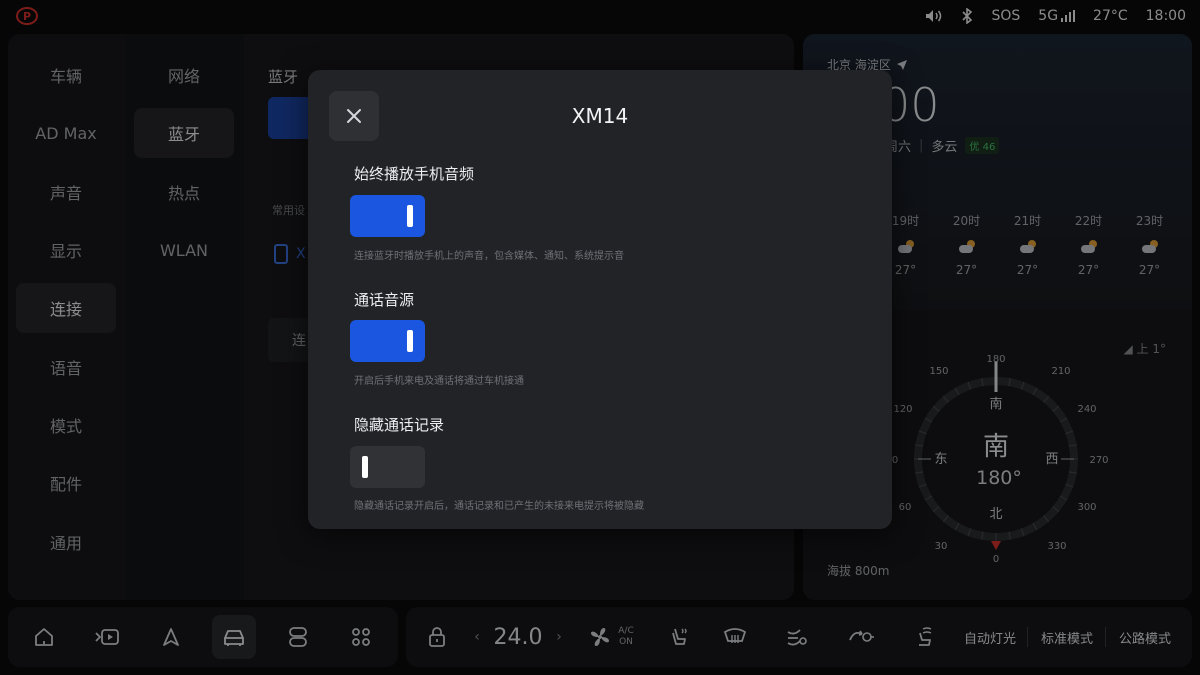 This screenshot has width=1200, height=675. Describe the element at coordinates (184, 192) in the screenshot. I see `subnav-item-hotspot: 热点` at that location.